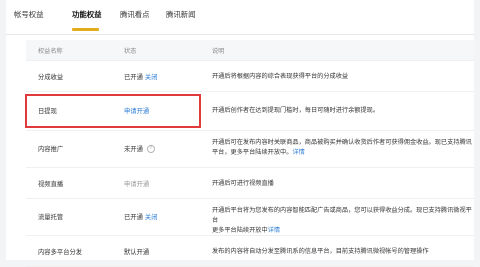 This screenshot has height=267, width=480. Describe the element at coordinates (296, 110) in the screenshot. I see `description-line: 开通后创作者在达到提现门槛时，每日可随时进行余额提现。` at that location.